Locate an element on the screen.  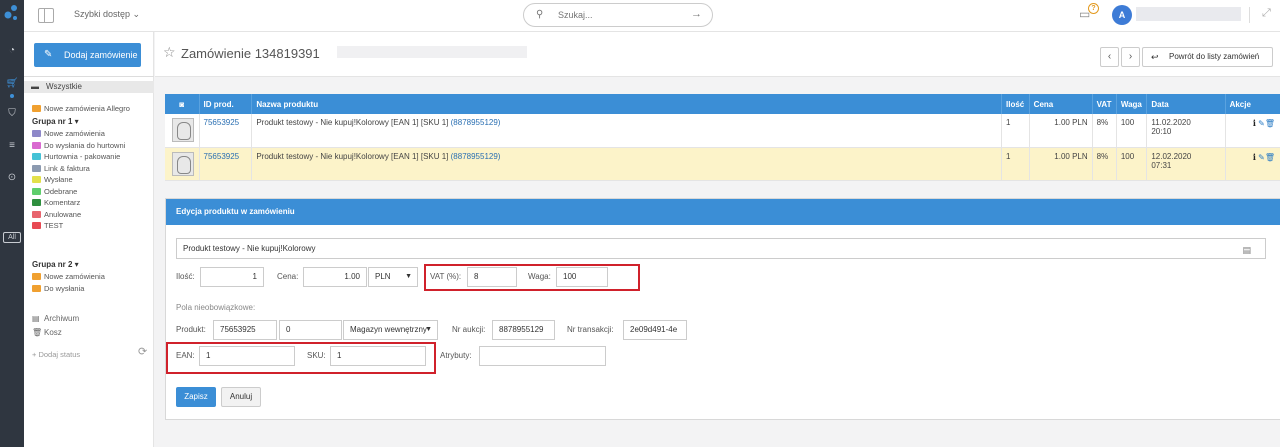
sidebar-status-item: Do wysłania do hurtowni is located at coordinates (78, 146).